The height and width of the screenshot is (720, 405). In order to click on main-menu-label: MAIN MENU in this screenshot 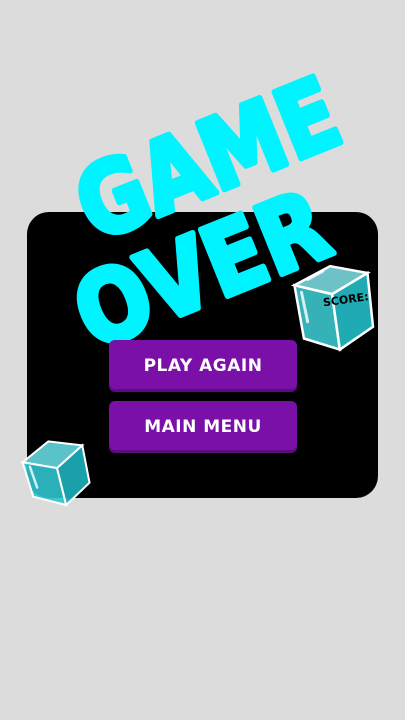, I will do `click(203, 427)`.